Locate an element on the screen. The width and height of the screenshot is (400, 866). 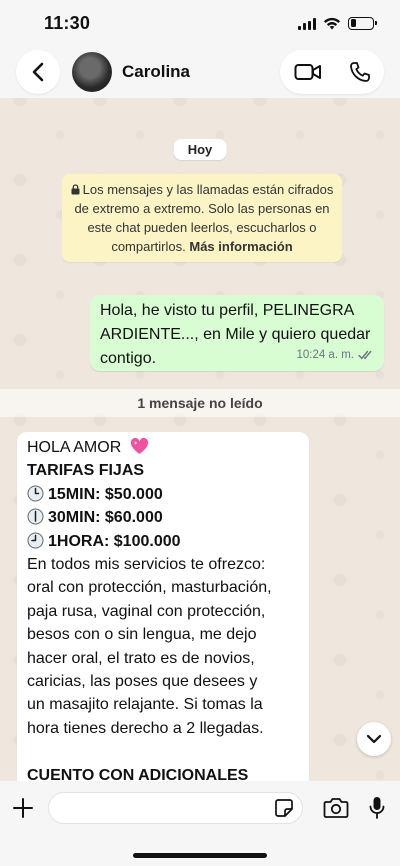
date-chip: Hoy is located at coordinates (200, 149).